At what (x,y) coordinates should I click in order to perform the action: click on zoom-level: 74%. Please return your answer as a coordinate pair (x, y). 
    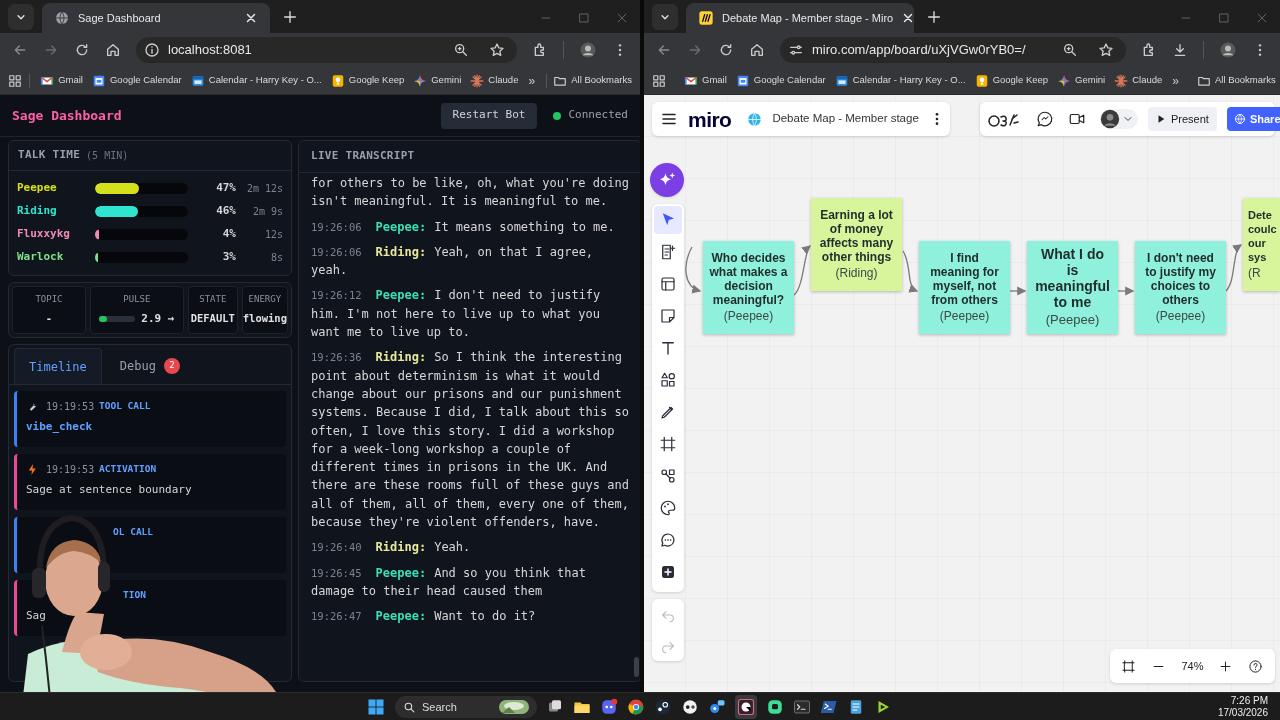
    Looking at the image, I should click on (1192, 666).